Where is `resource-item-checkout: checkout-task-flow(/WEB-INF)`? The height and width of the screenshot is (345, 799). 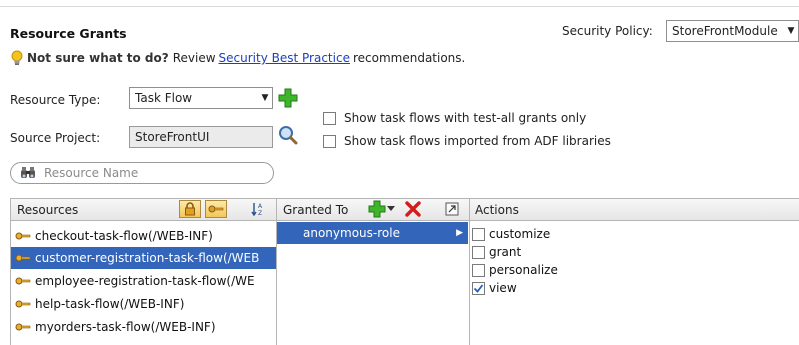
resource-item-checkout: checkout-task-flow(/WEB-INF) is located at coordinates (143, 236).